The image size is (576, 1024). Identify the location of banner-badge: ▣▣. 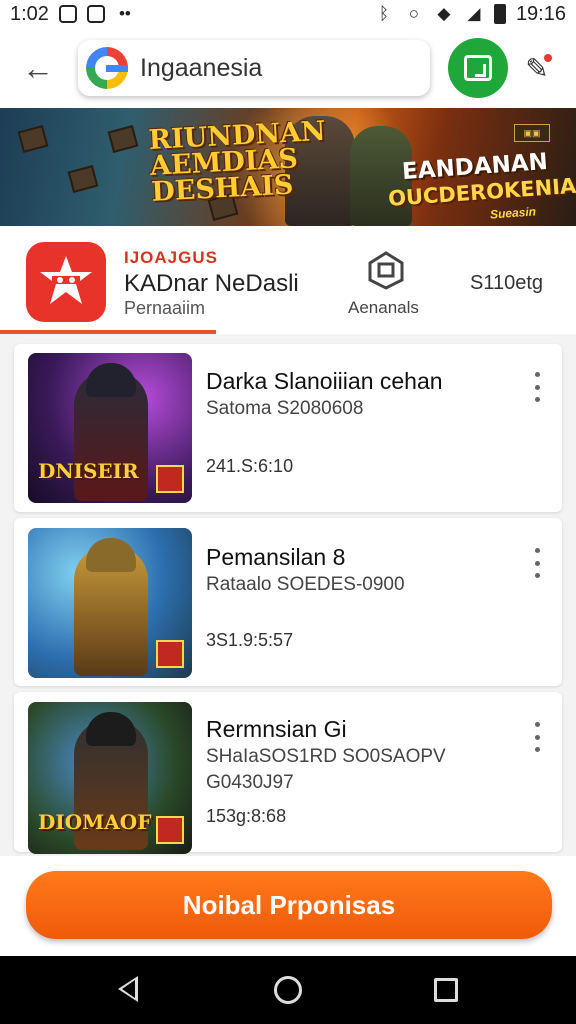
(532, 133).